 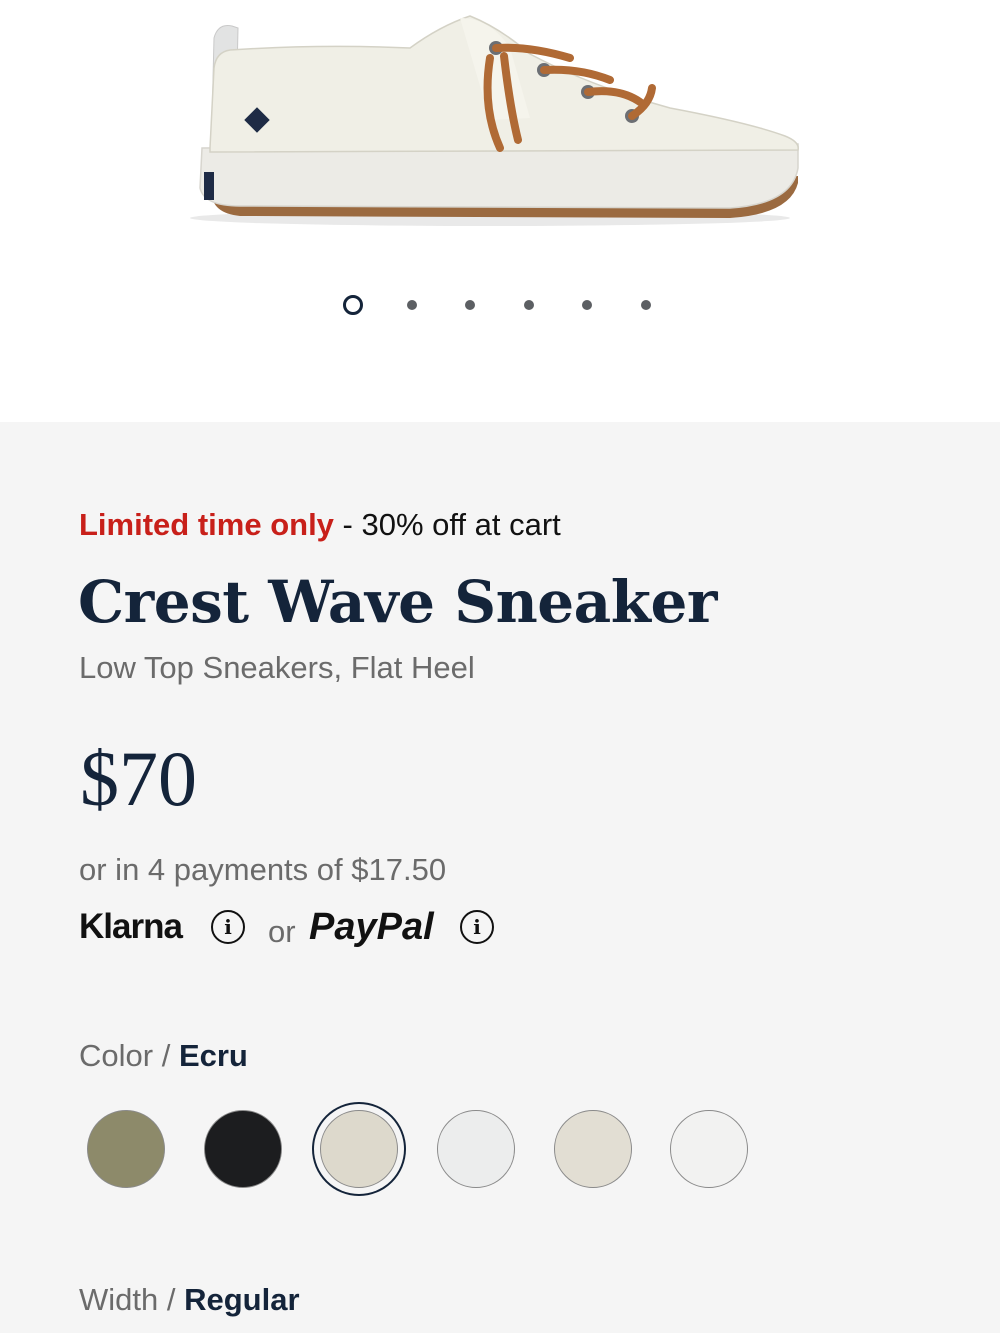 I want to click on paypal-info-icon: i, so click(x=477, y=927).